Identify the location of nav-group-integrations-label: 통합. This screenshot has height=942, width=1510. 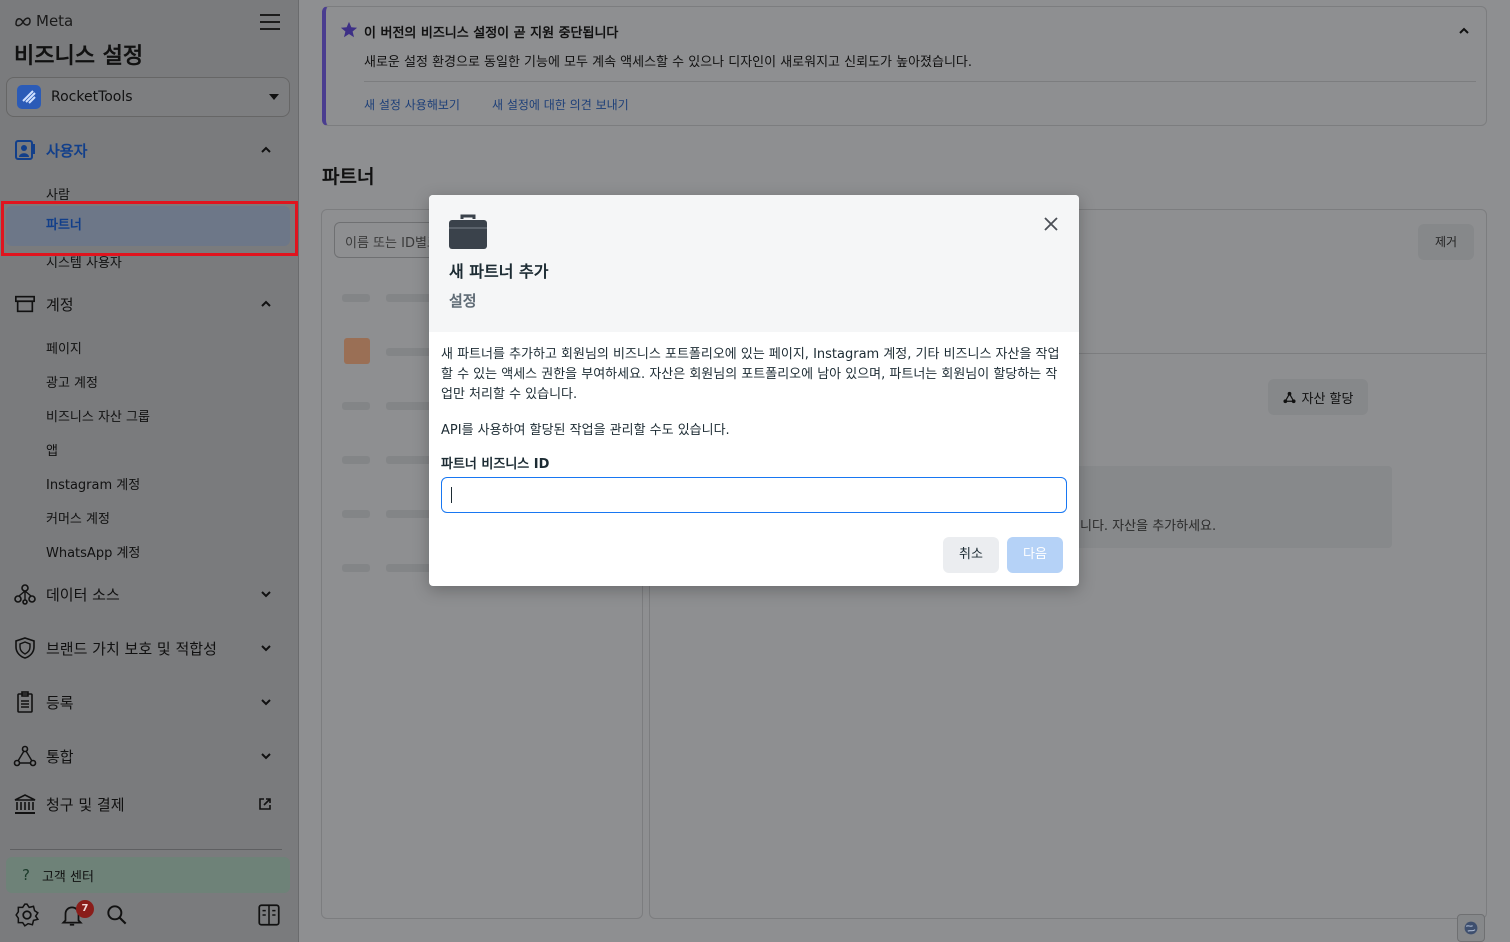
(60, 756).